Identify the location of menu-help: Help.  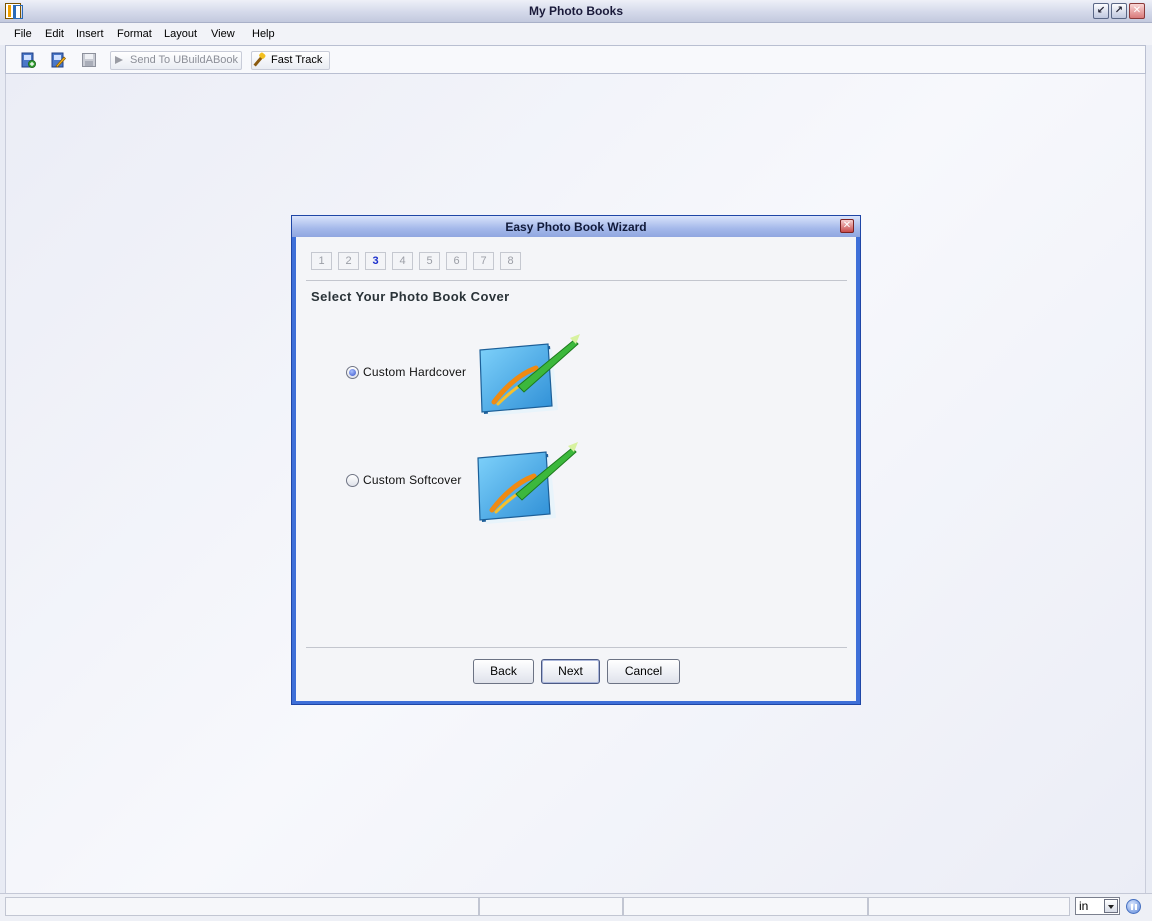
(263, 34).